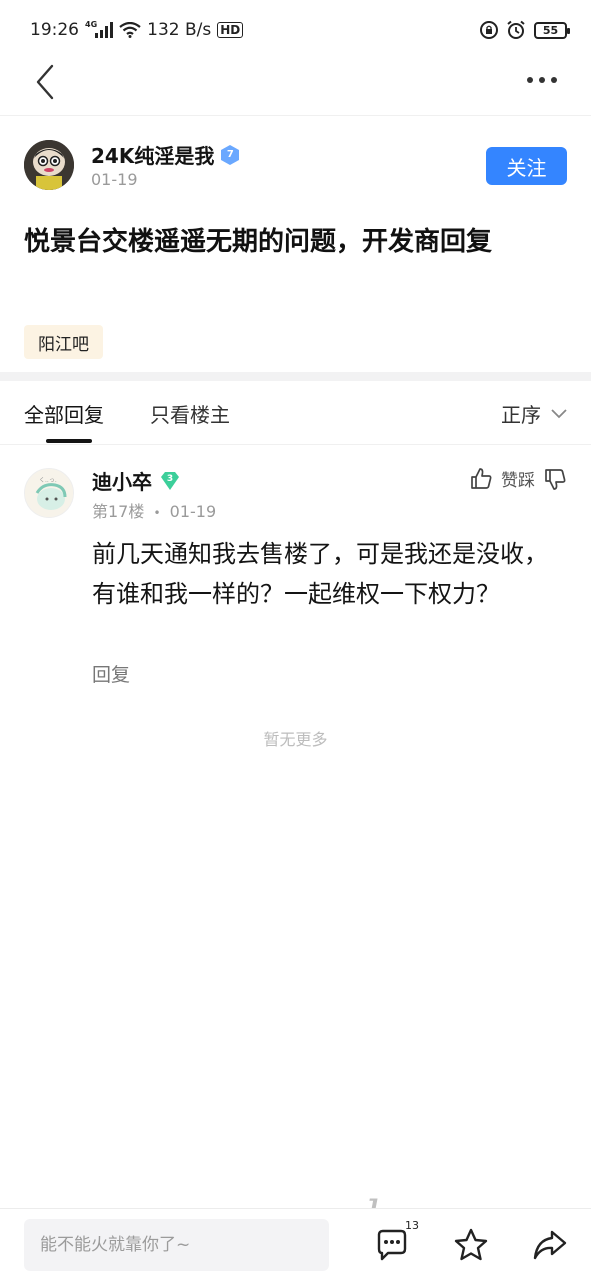 Image resolution: width=591 pixels, height=1280 pixels. What do you see at coordinates (526, 166) in the screenshot?
I see `follow-button: 关注` at bounding box center [526, 166].